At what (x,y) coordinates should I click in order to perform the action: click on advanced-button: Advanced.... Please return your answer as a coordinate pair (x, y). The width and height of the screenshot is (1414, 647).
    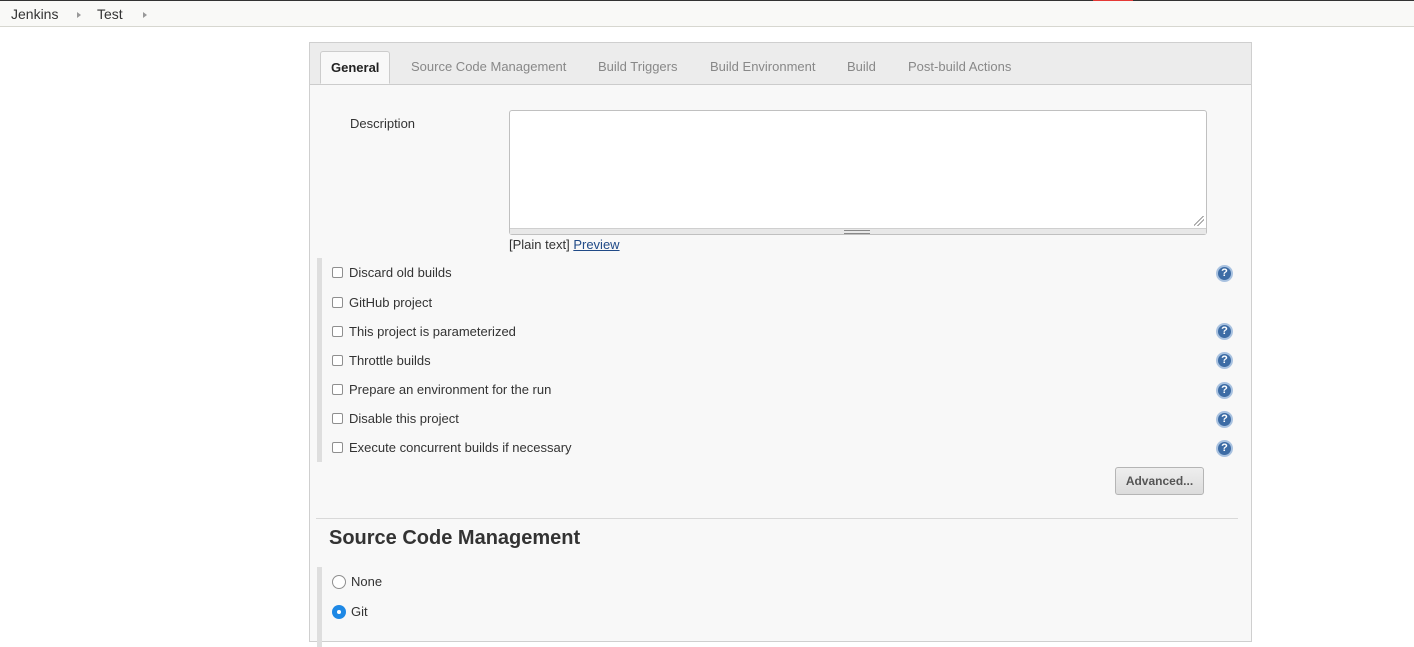
    Looking at the image, I should click on (1159, 481).